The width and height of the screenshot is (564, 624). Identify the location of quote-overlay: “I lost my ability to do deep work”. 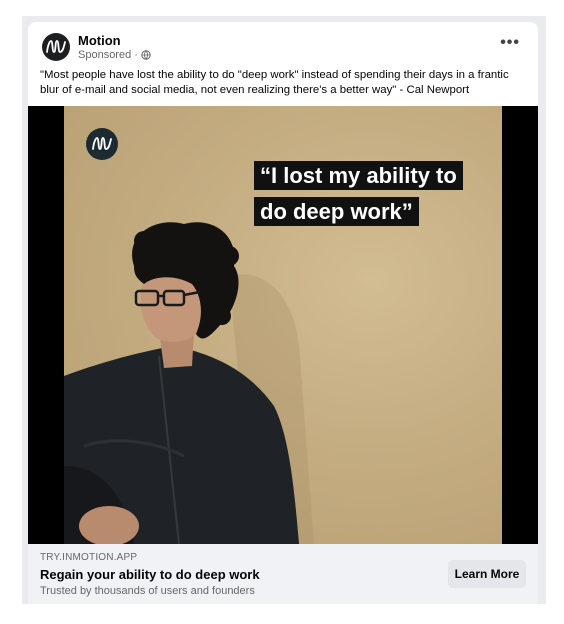
(364, 194).